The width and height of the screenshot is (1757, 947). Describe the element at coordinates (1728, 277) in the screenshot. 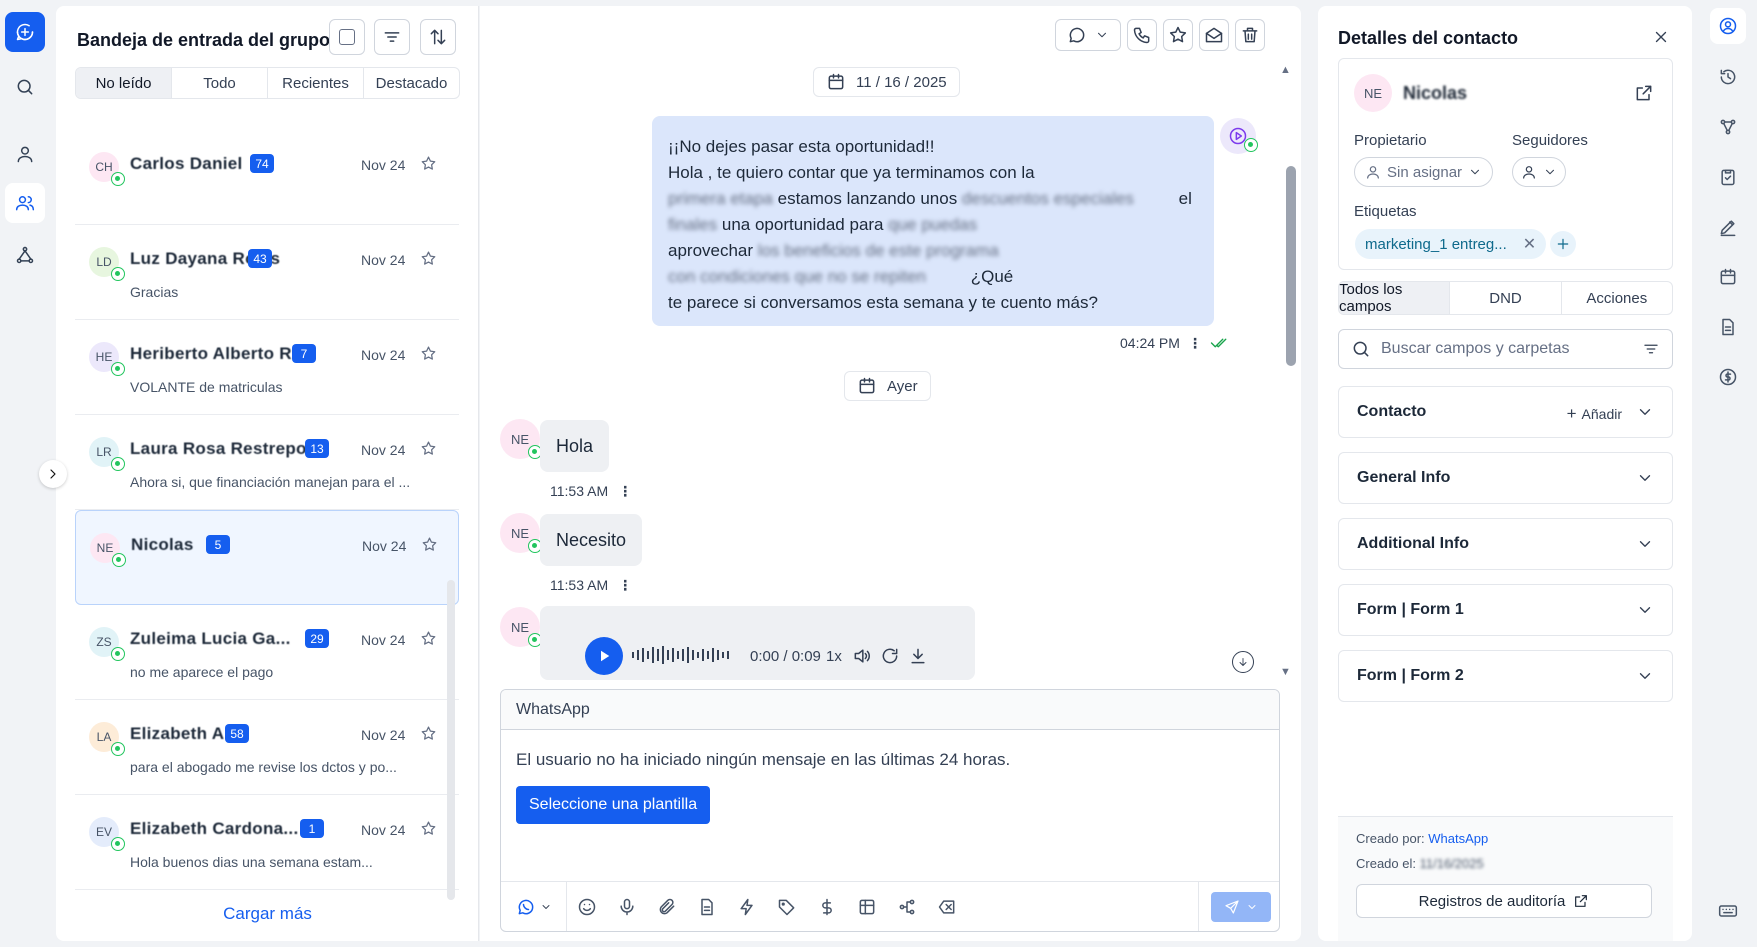

I see `appointments-tab` at that location.